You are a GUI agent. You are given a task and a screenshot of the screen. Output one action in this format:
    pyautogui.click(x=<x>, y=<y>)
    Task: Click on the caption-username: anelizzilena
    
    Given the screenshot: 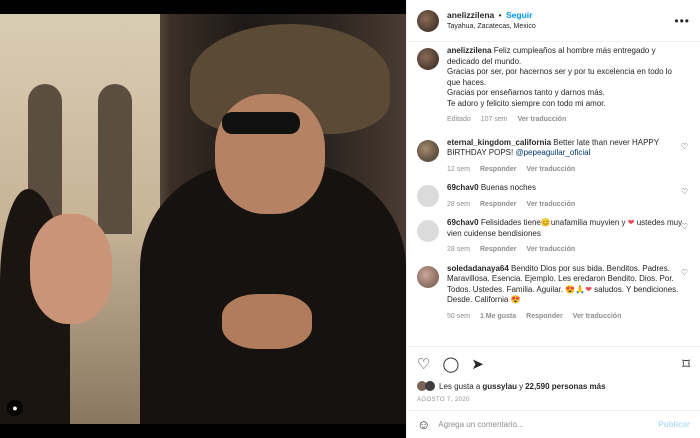 What is the action you would take?
    pyautogui.click(x=469, y=50)
    